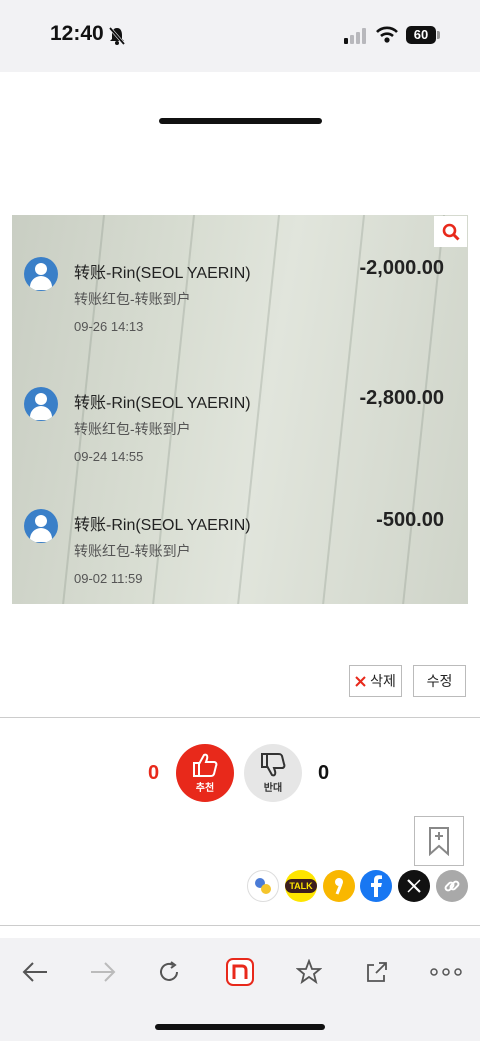 The image size is (480, 1041). Describe the element at coordinates (240, 121) in the screenshot. I see `sheet-handle` at that location.